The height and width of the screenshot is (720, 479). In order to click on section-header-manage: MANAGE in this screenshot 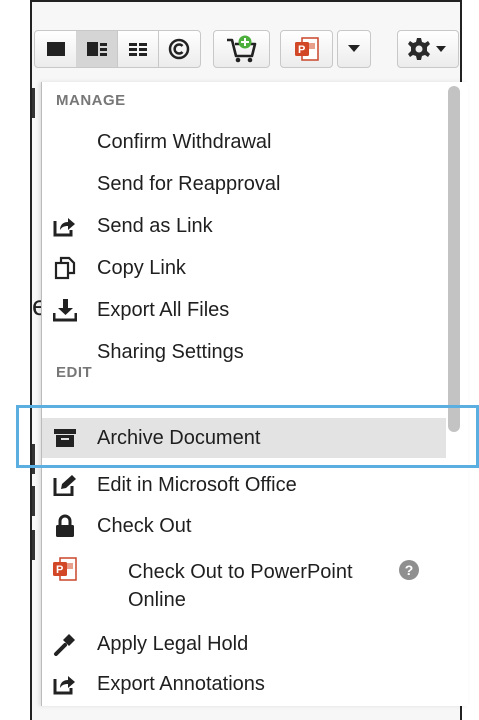, I will do `click(91, 100)`.